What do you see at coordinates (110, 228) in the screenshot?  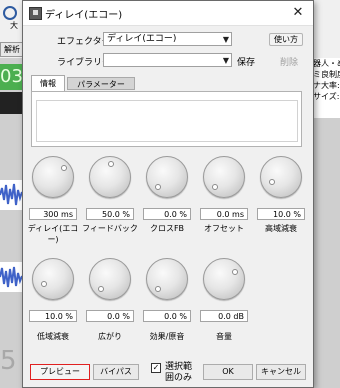 I see `label-feedback: フィードバック` at bounding box center [110, 228].